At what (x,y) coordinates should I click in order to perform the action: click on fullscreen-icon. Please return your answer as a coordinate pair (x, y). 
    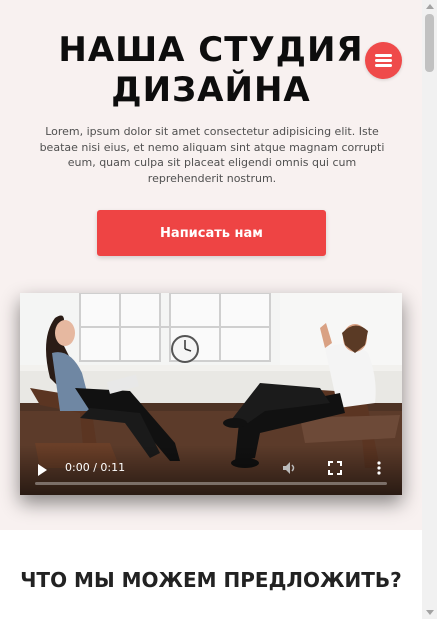
    Looking at the image, I should click on (335, 468).